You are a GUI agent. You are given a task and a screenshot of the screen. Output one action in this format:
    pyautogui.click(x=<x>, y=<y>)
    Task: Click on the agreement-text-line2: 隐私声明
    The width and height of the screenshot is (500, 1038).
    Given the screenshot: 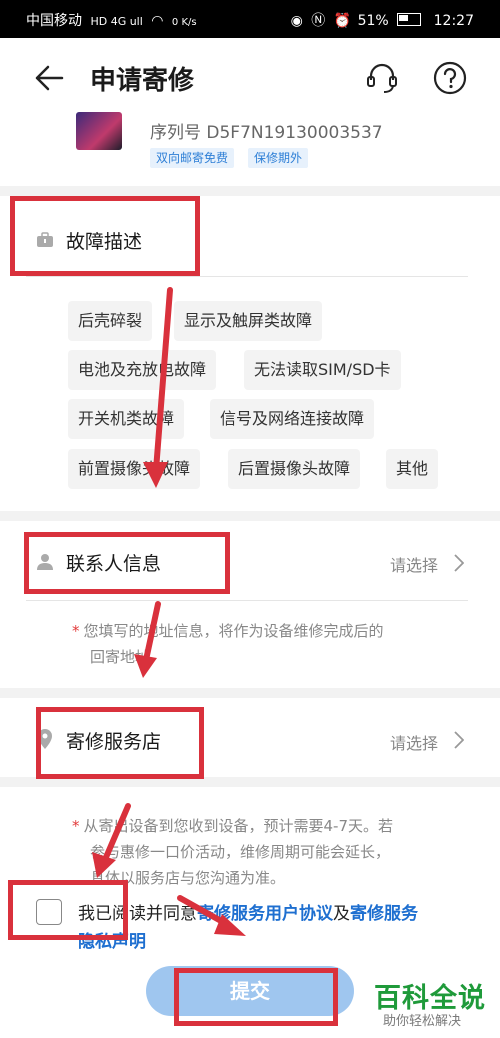 What is the action you would take?
    pyautogui.click(x=112, y=939)
    